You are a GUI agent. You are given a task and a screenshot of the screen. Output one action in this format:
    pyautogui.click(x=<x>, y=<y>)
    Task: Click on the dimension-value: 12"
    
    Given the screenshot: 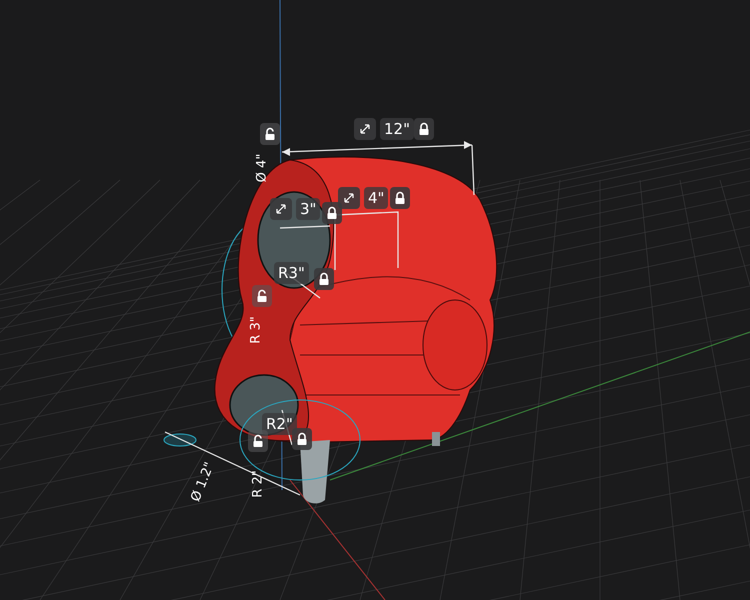 What is the action you would take?
    pyautogui.click(x=397, y=129)
    